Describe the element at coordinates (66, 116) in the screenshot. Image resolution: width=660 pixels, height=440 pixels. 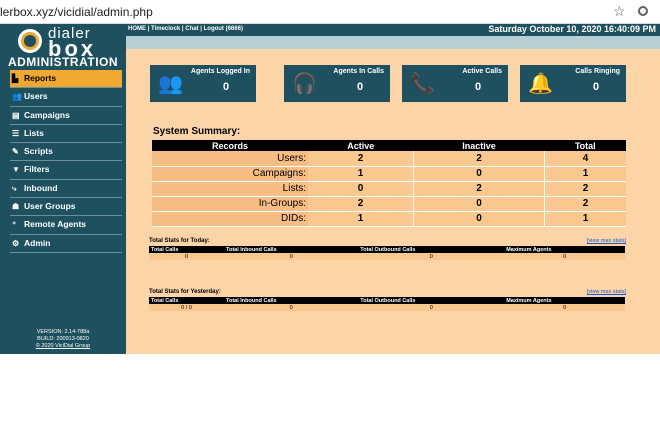
I see `sidebar-item-campaigns: ▤ Campaigns` at that location.